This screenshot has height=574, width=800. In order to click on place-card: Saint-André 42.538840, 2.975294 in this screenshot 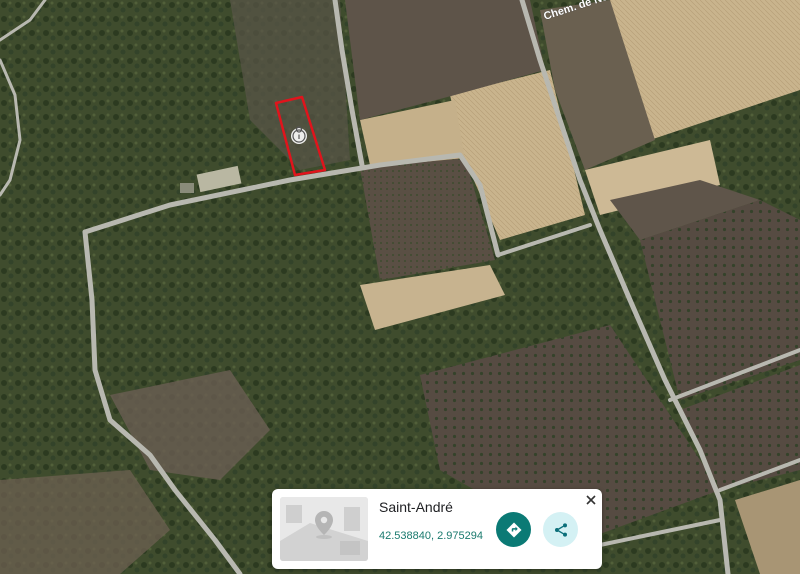, I will do `click(437, 529)`.